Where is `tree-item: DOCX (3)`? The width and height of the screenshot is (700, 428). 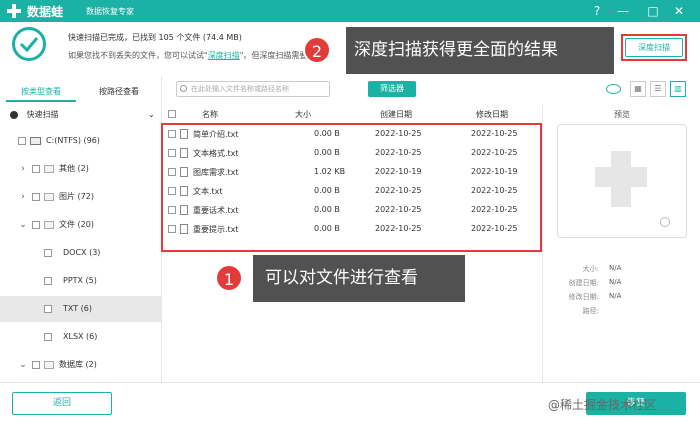 tree-item: DOCX (3) is located at coordinates (81, 253).